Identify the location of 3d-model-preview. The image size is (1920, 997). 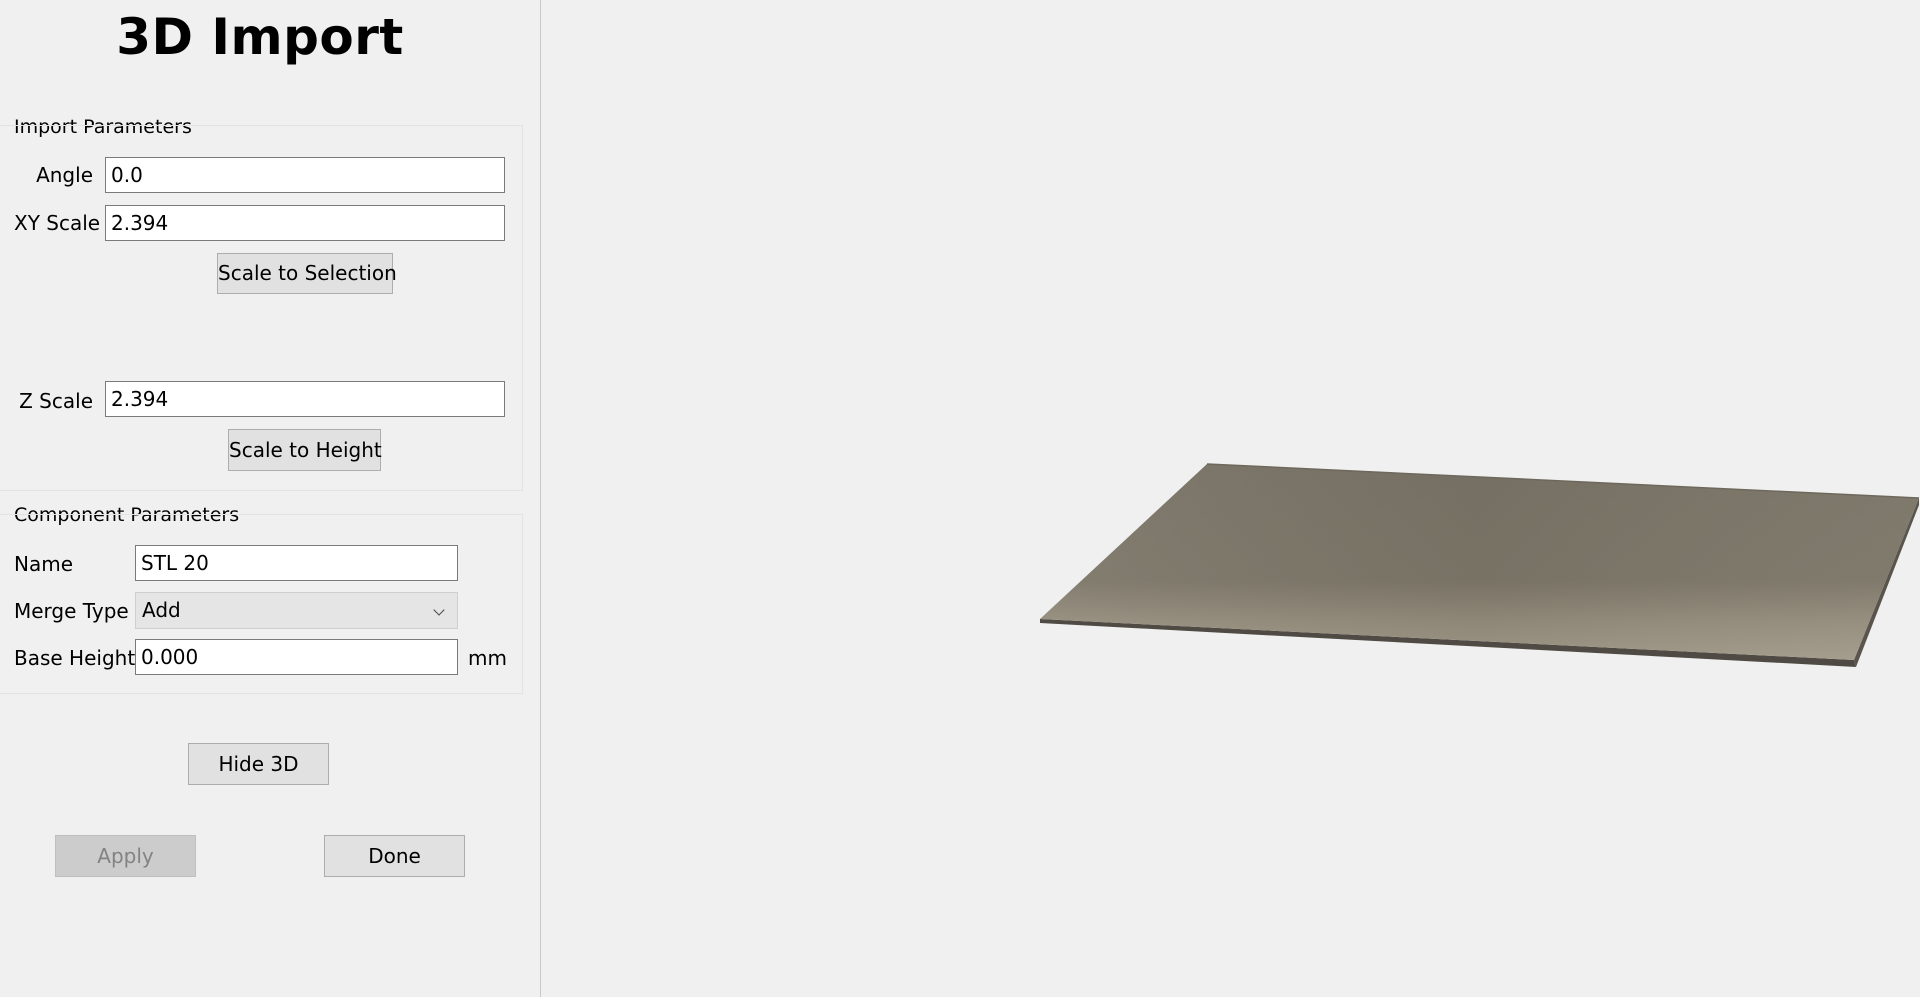
(1480, 565).